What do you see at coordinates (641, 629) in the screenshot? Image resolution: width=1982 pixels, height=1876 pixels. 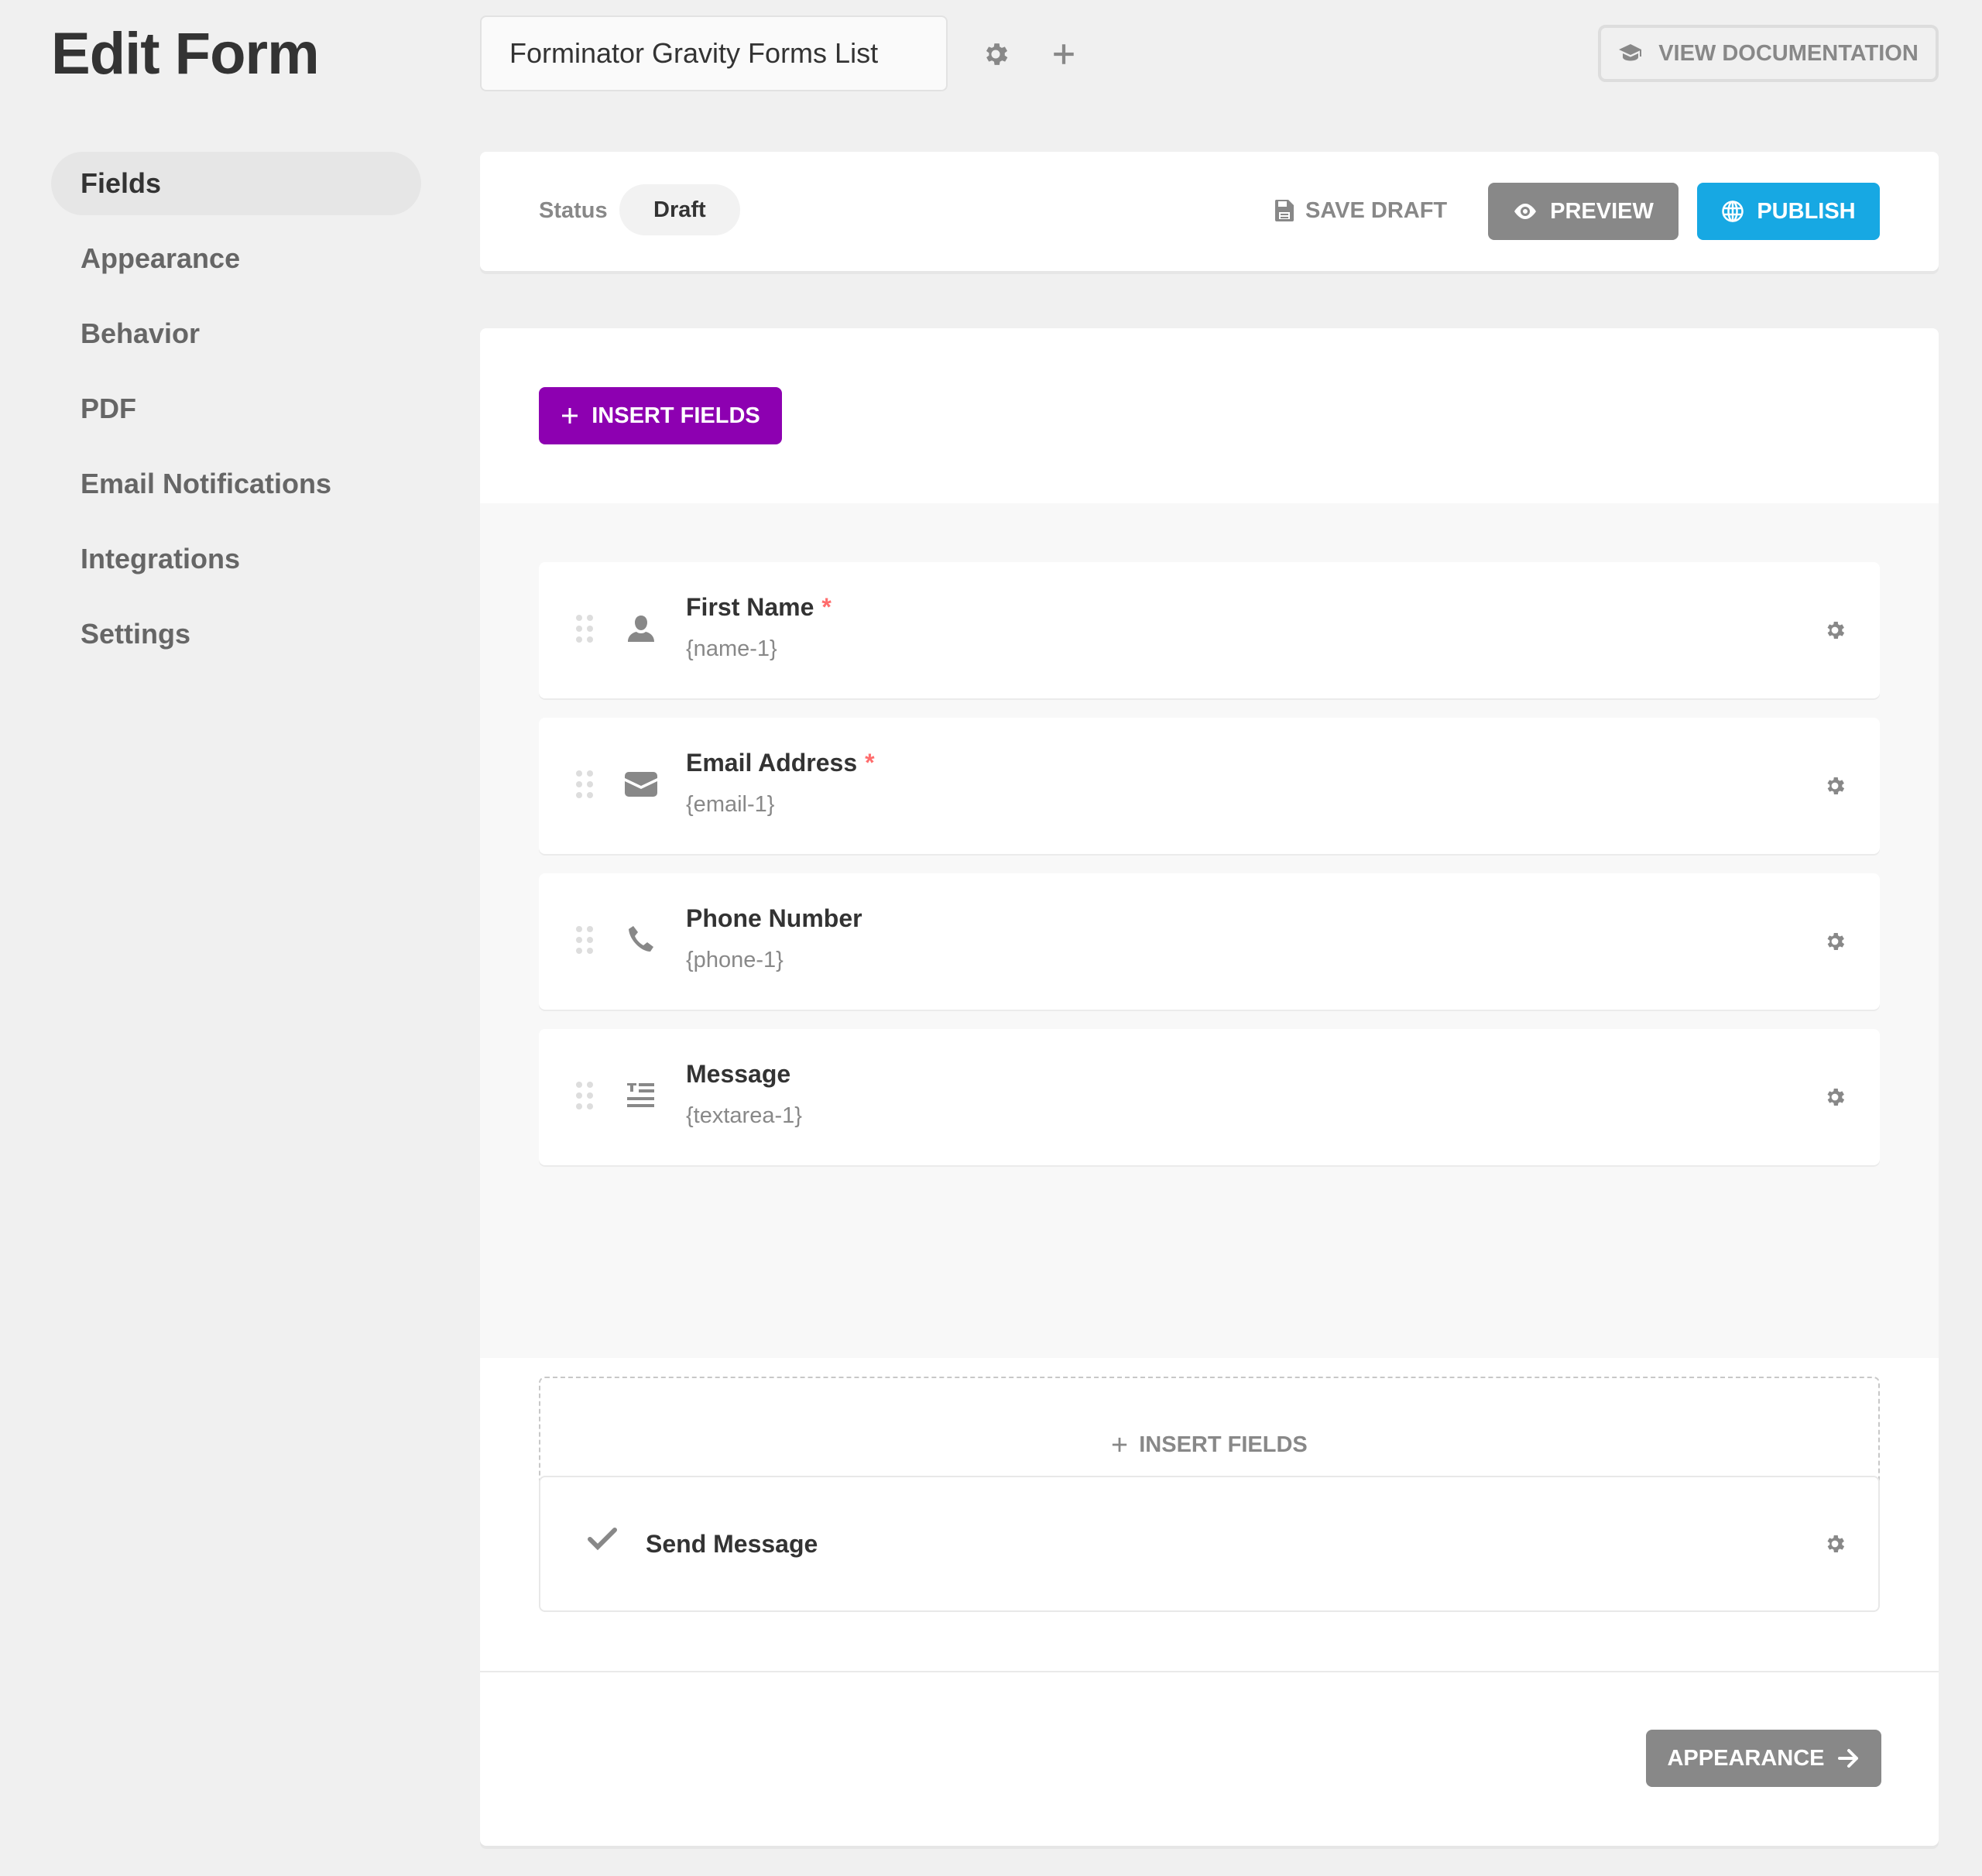 I see `user-icon` at bounding box center [641, 629].